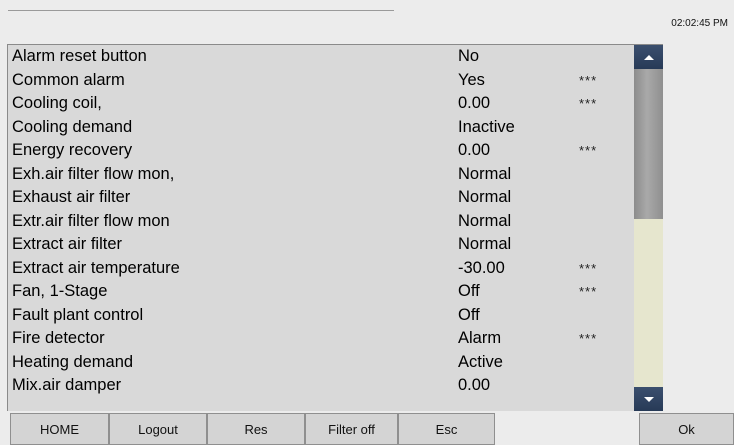 Image resolution: width=734 pixels, height=445 pixels. Describe the element at coordinates (79, 56) in the screenshot. I see `item-name: Alarm reset button` at that location.